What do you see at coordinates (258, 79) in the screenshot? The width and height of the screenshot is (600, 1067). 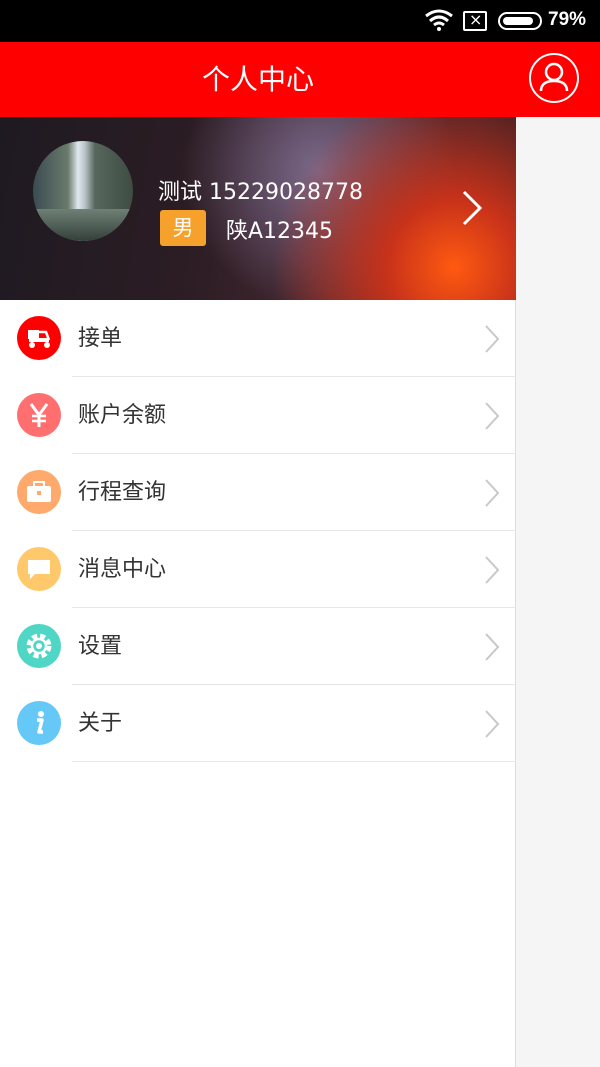 I see `drawer-title: 个人中心` at bounding box center [258, 79].